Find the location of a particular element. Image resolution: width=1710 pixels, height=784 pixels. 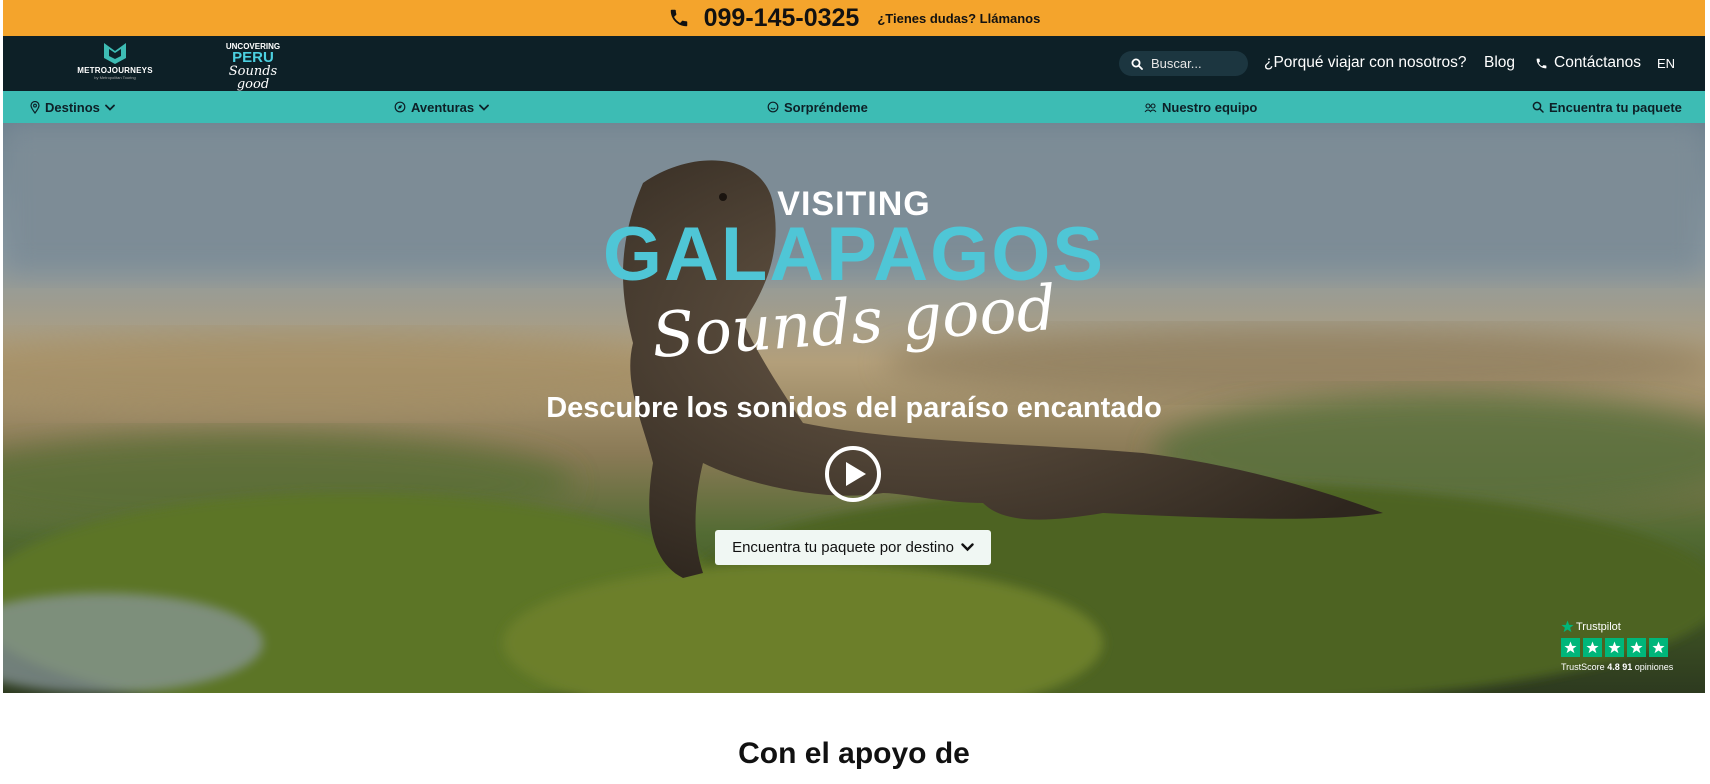

subnav-equipo-label: Nuestro equipo is located at coordinates (1210, 107).